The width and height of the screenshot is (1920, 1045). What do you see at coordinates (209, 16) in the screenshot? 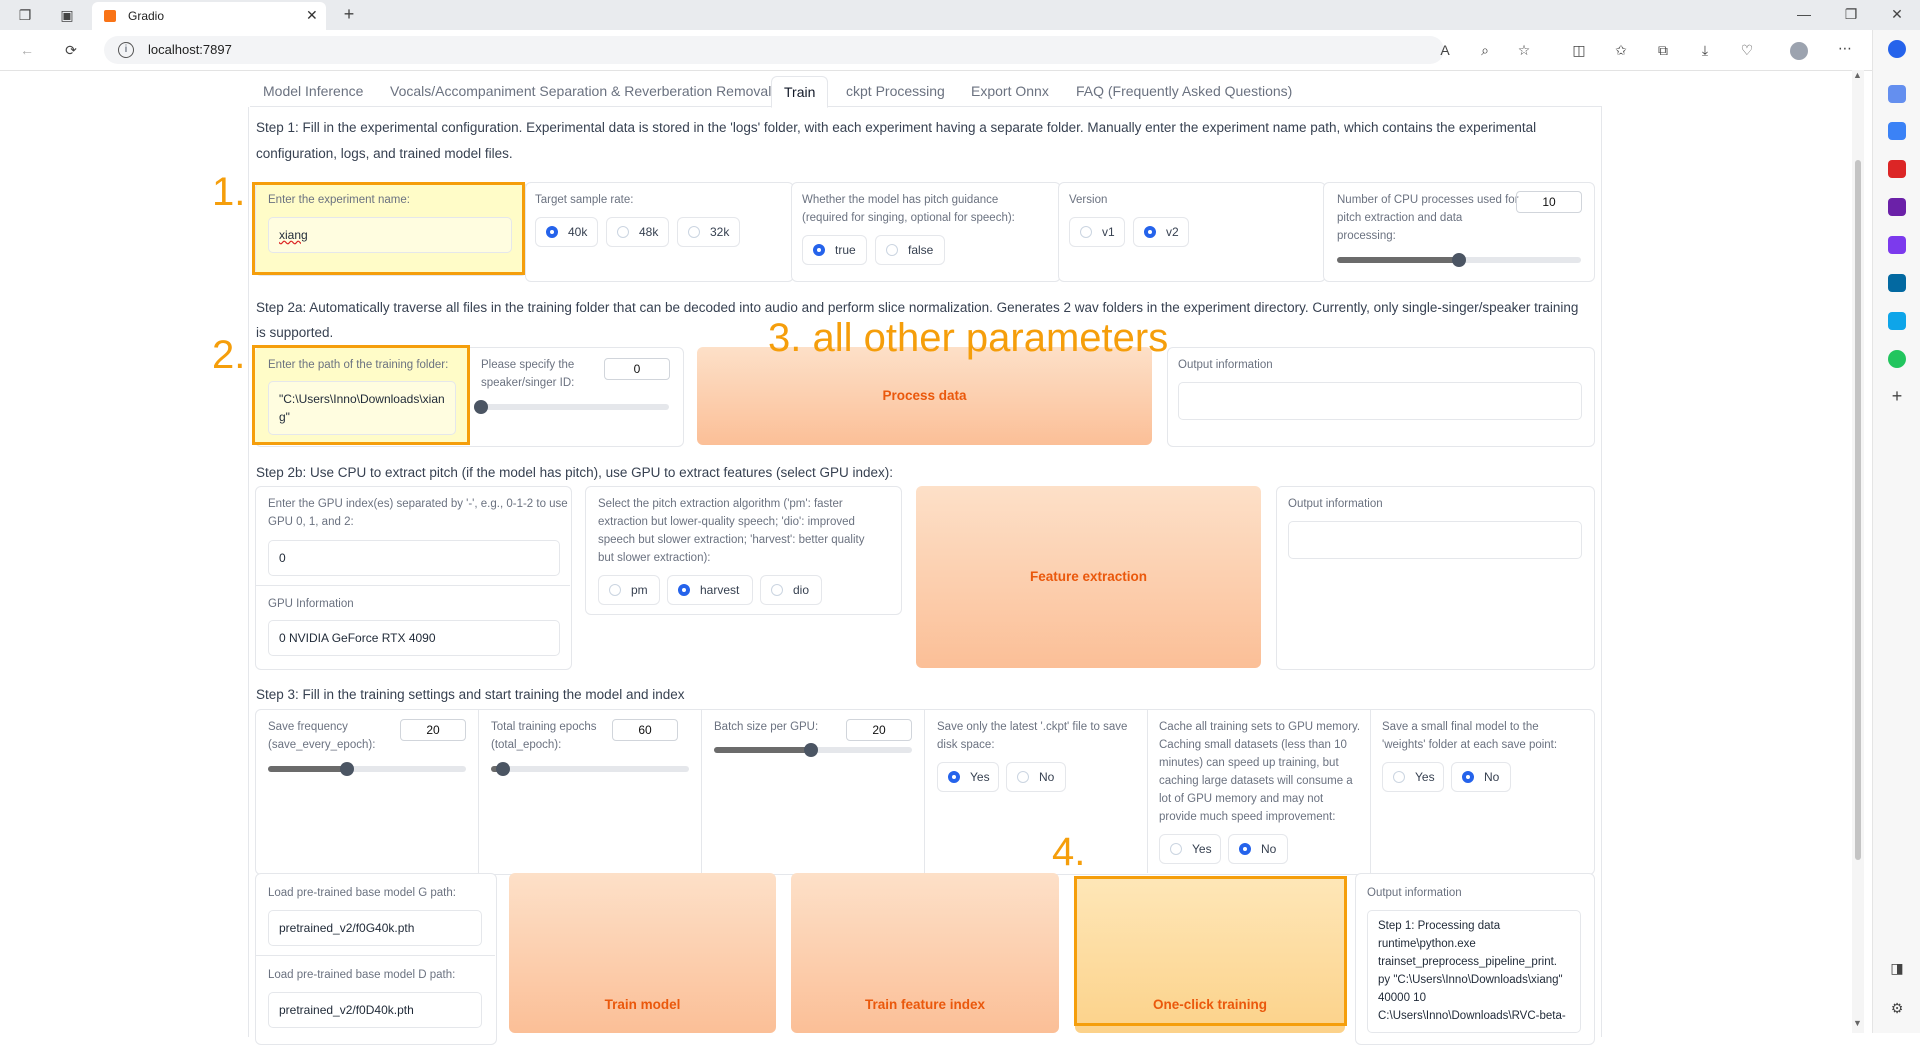
I see `browser-tab: Gradio ✕` at bounding box center [209, 16].